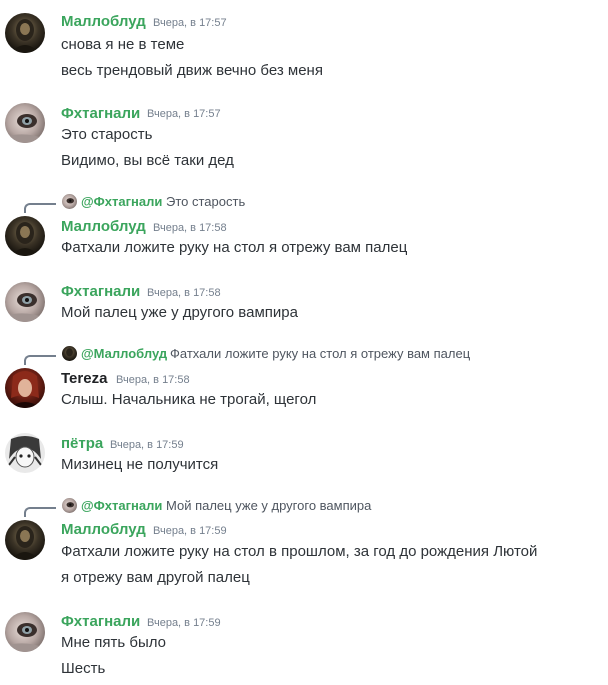  Describe the element at coordinates (268, 506) in the screenshot. I see `reply-text: Мой палец уже у другого вампира` at that location.